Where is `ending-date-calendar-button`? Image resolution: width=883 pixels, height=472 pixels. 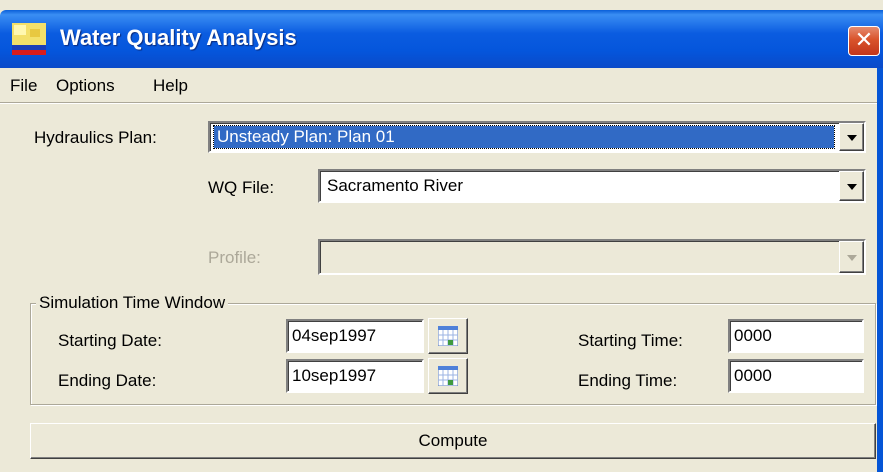
ending-date-calendar-button is located at coordinates (448, 376).